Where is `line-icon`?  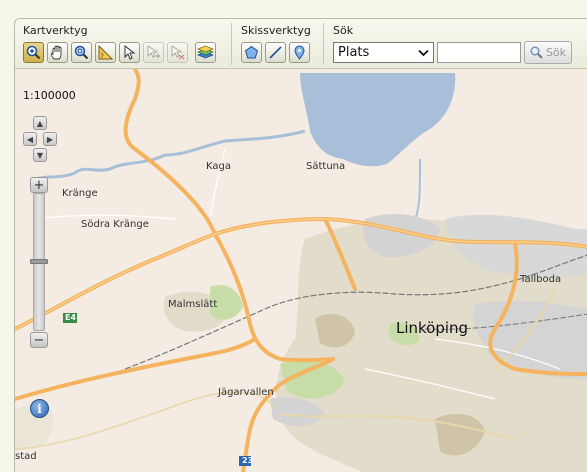
line-icon is located at coordinates (275, 52).